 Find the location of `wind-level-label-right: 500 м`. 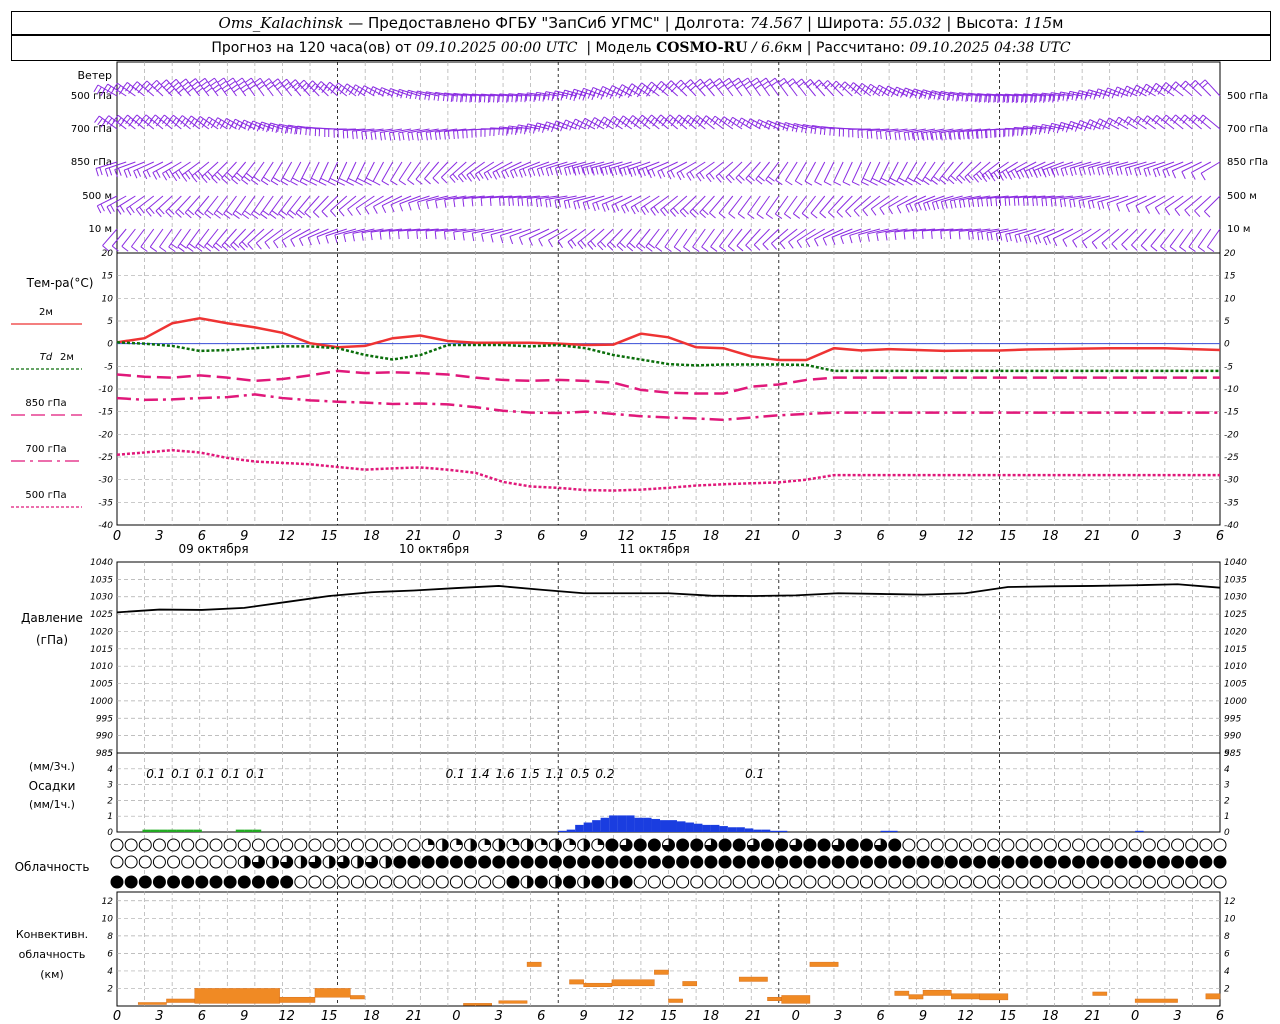

wind-level-label-right: 500 м is located at coordinates (1242, 196).